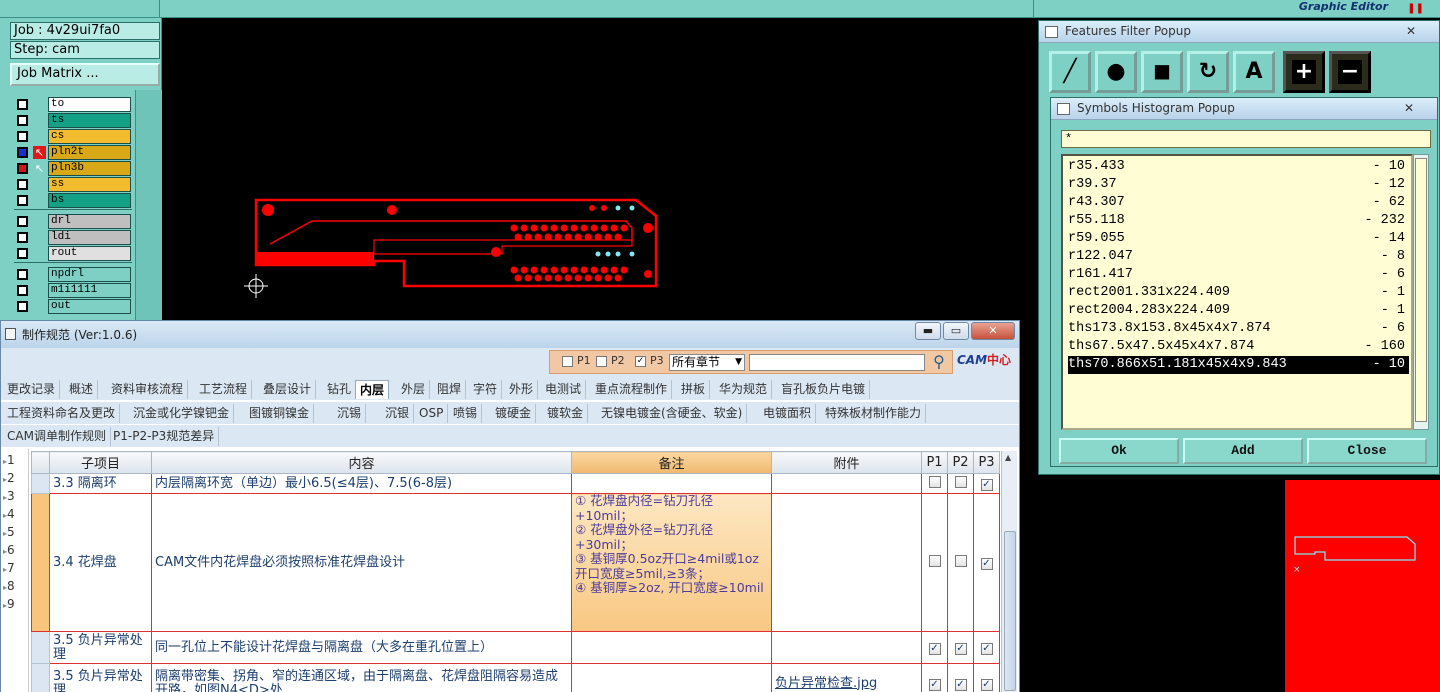 This screenshot has height=692, width=1440. What do you see at coordinates (89, 104) in the screenshot?
I see `layer-name: to` at bounding box center [89, 104].